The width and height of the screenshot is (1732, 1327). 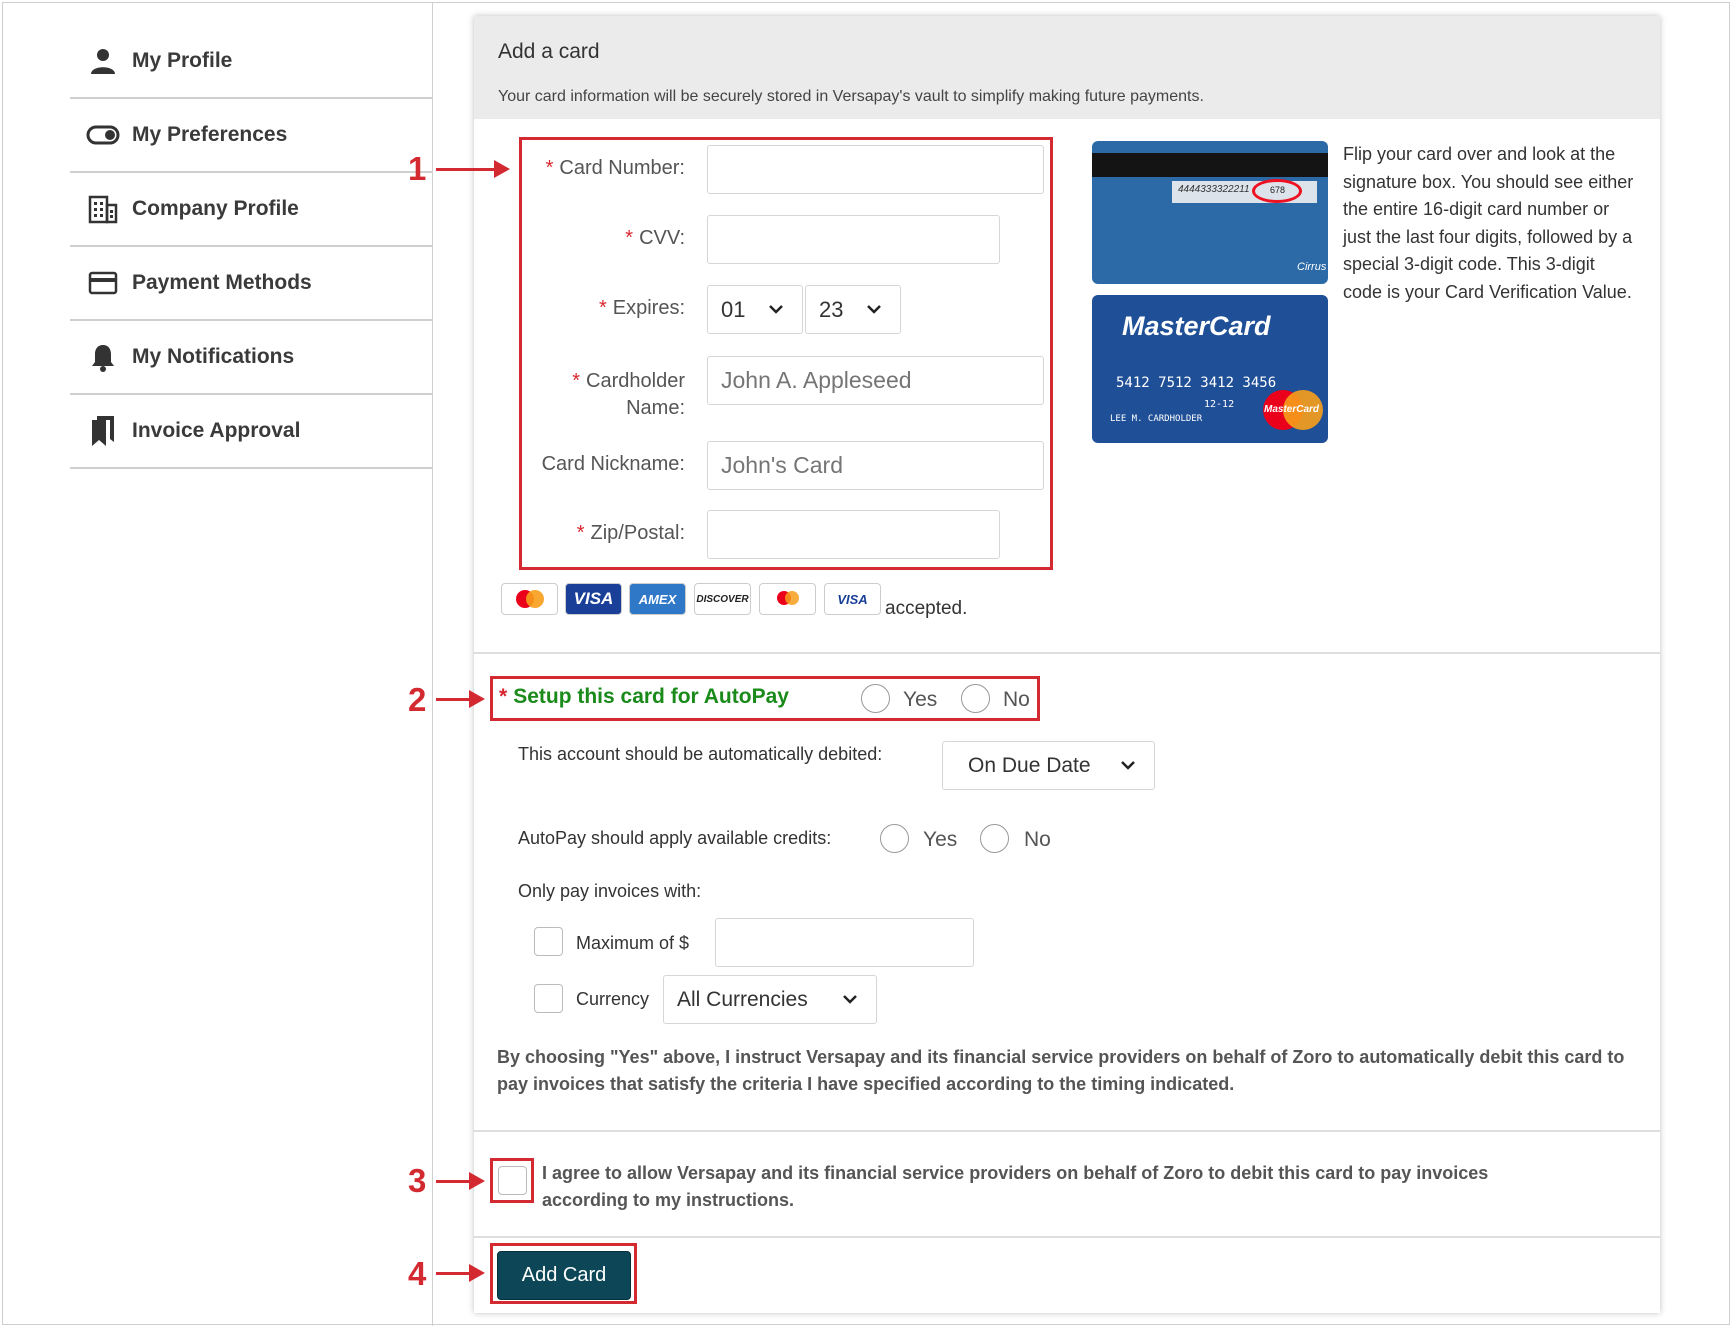 I want to click on panel-title: Add a card, so click(x=549, y=51).